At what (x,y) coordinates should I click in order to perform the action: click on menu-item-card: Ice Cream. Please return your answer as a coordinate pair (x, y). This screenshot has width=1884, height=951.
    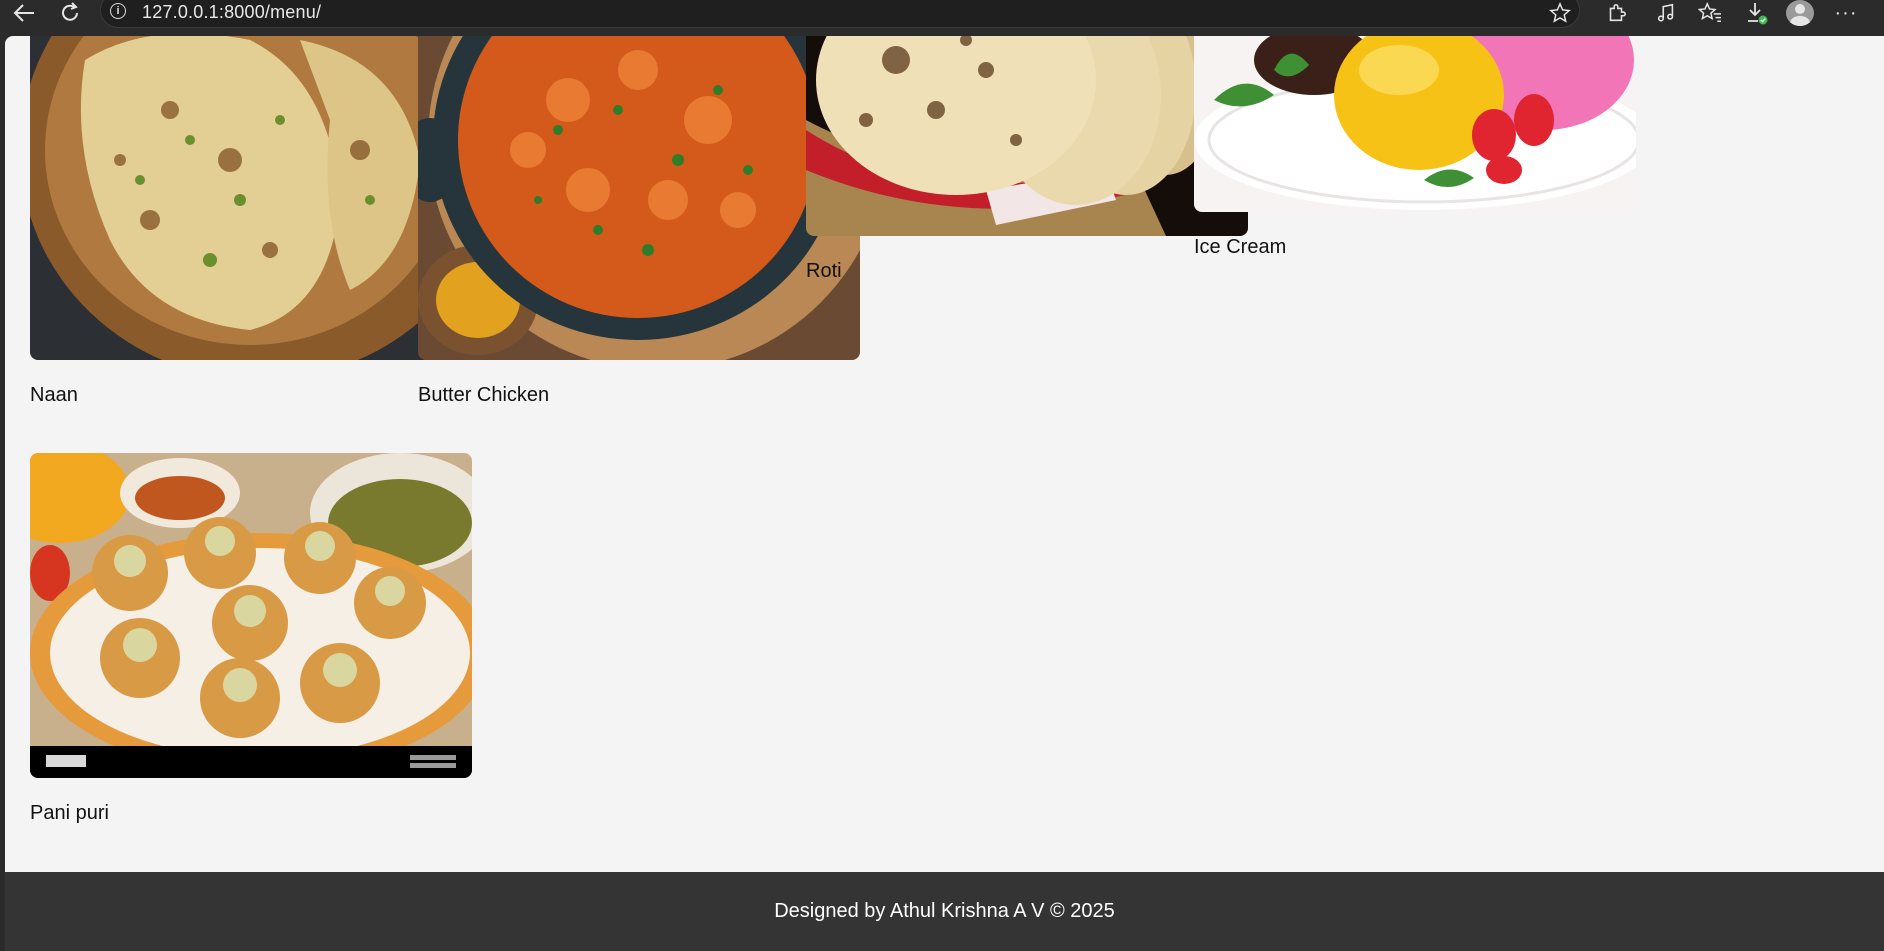
    Looking at the image, I should click on (1415, 147).